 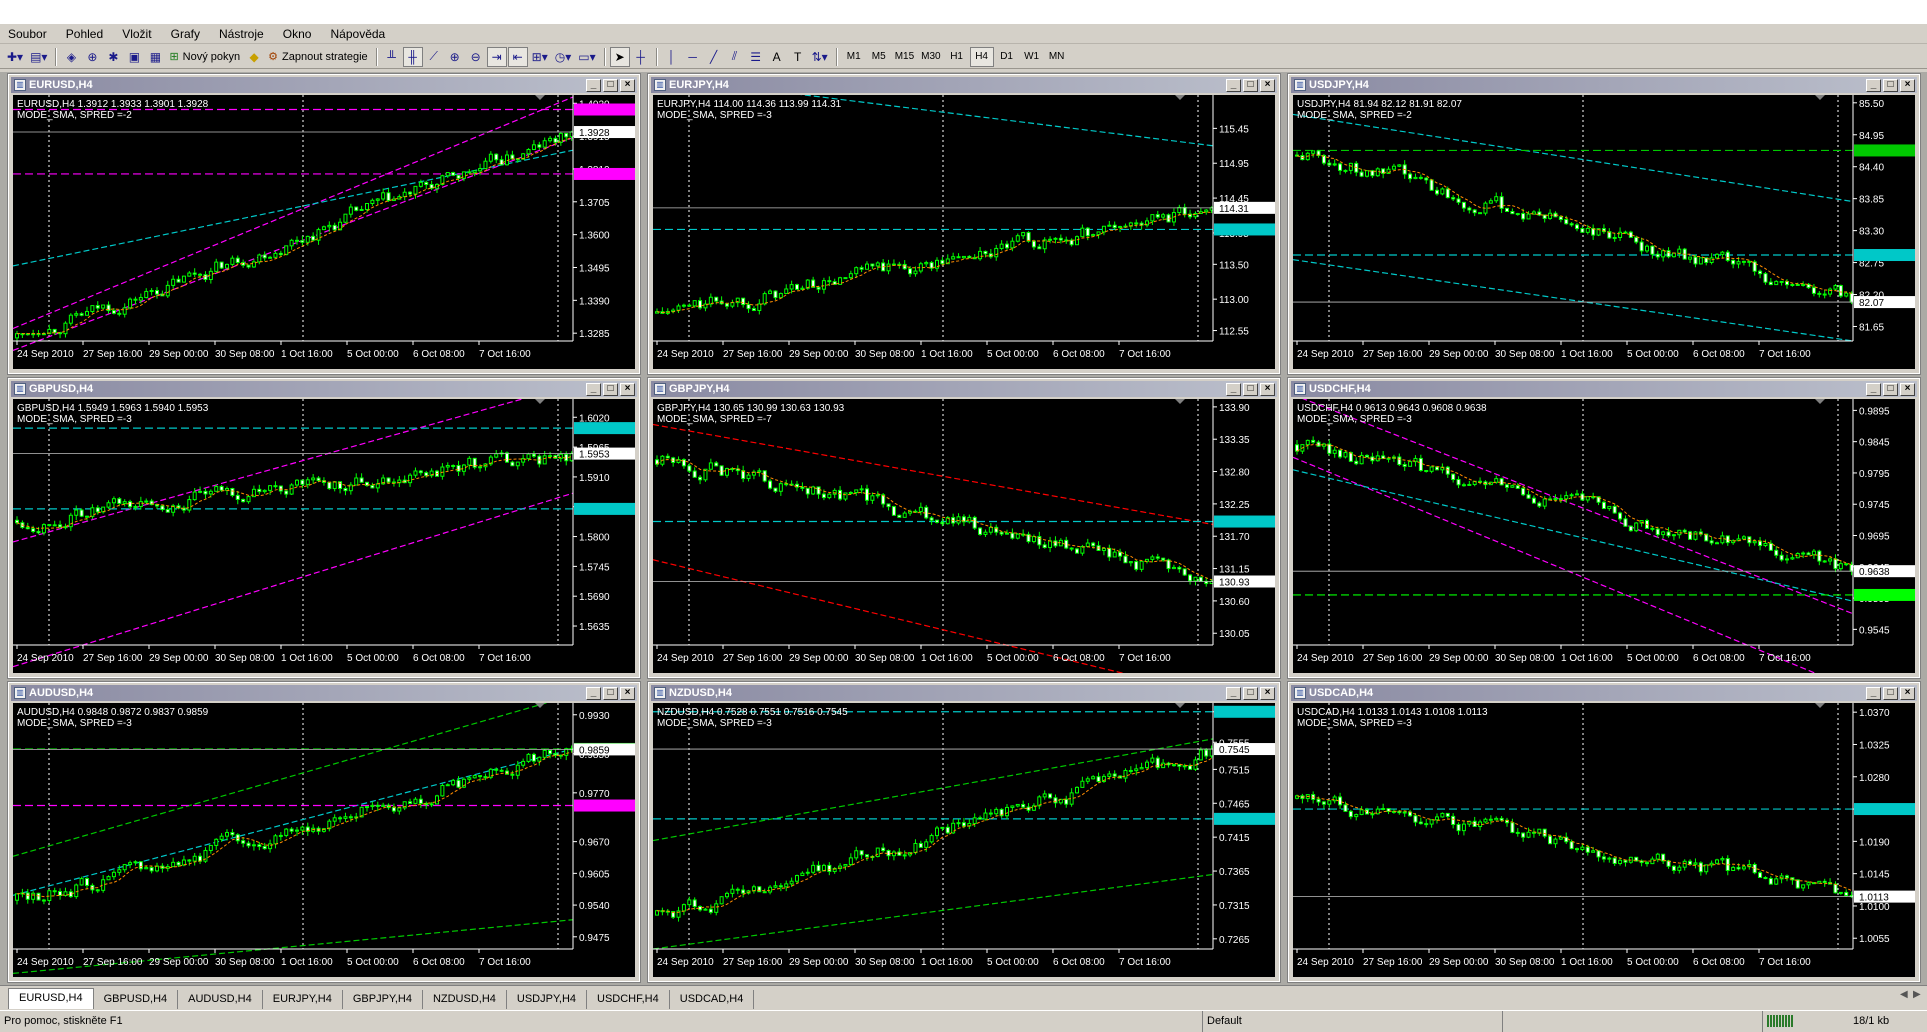 I want to click on chart-window-titlebar: ▥ EURUSD,H4 _ □ ×, so click(x=324, y=85).